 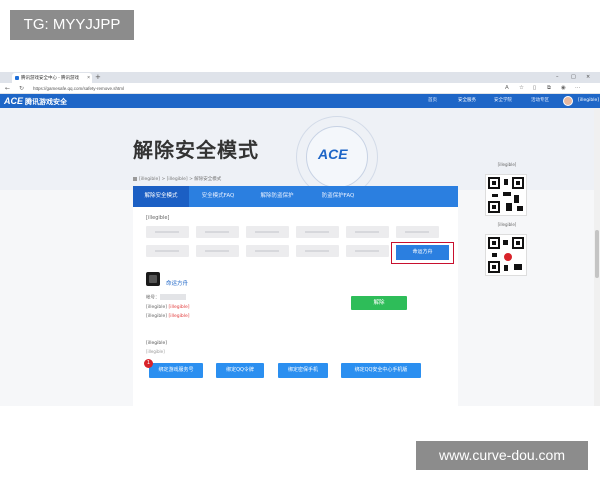 I want to click on scrollbar-thumb, so click(x=597, y=254).